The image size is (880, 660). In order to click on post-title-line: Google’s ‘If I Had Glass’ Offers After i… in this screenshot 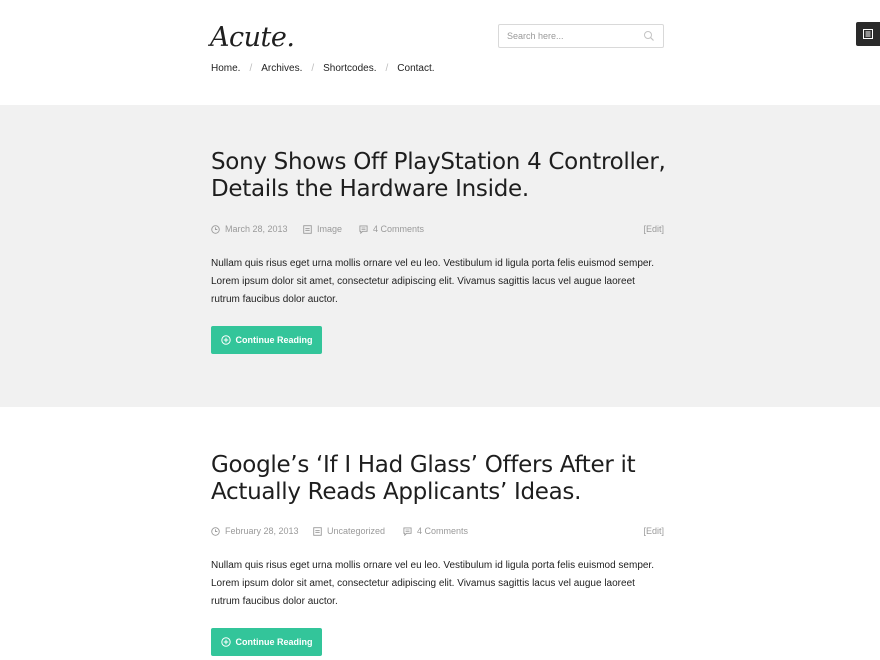, I will do `click(423, 465)`.